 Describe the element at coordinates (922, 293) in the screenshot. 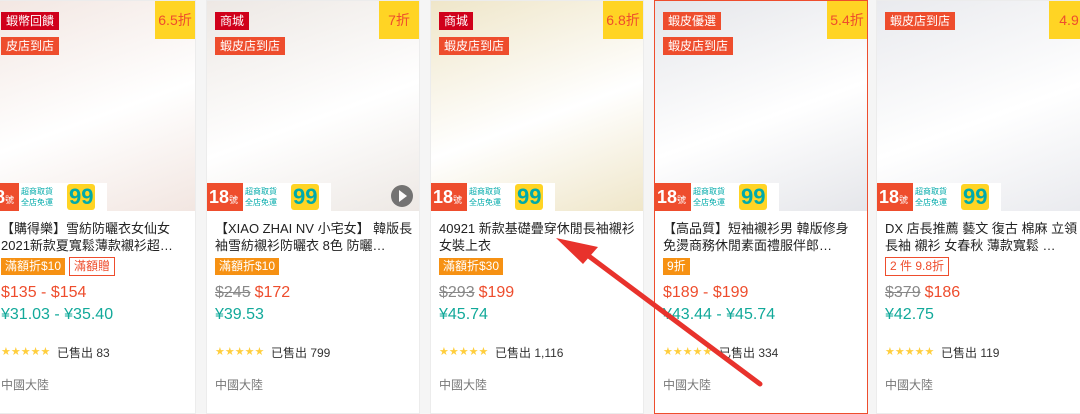

I see `price: $379 $186` at that location.